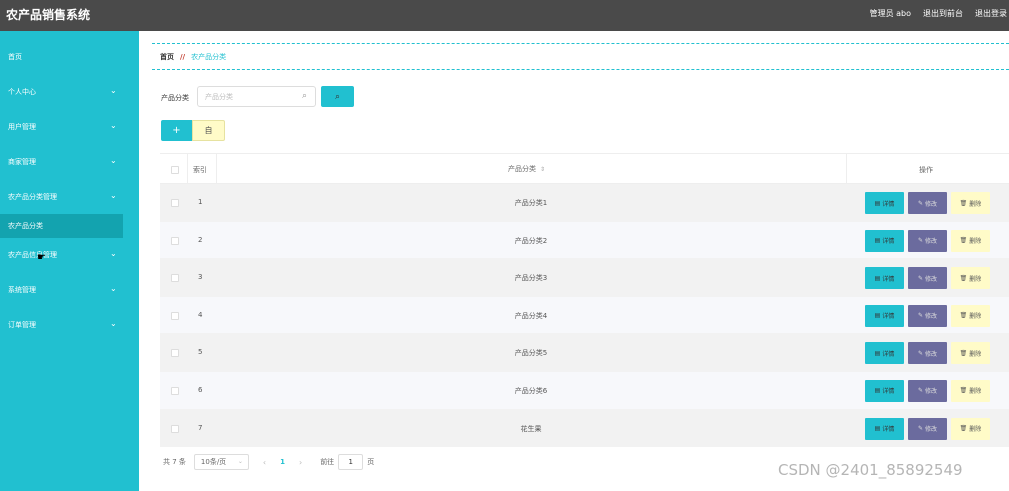 This screenshot has width=1009, height=491. I want to click on page-number: 1, so click(282, 462).